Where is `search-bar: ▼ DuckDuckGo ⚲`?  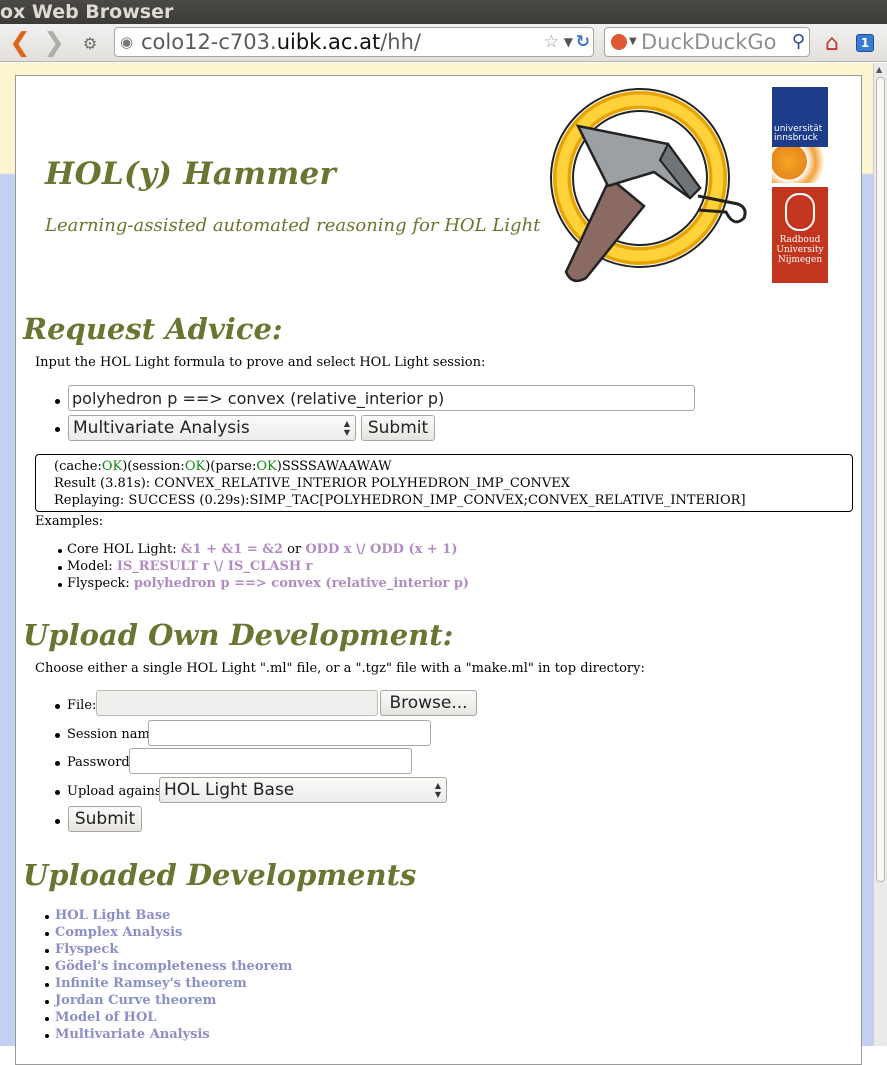
search-bar: ▼ DuckDuckGo ⚲ is located at coordinates (707, 42).